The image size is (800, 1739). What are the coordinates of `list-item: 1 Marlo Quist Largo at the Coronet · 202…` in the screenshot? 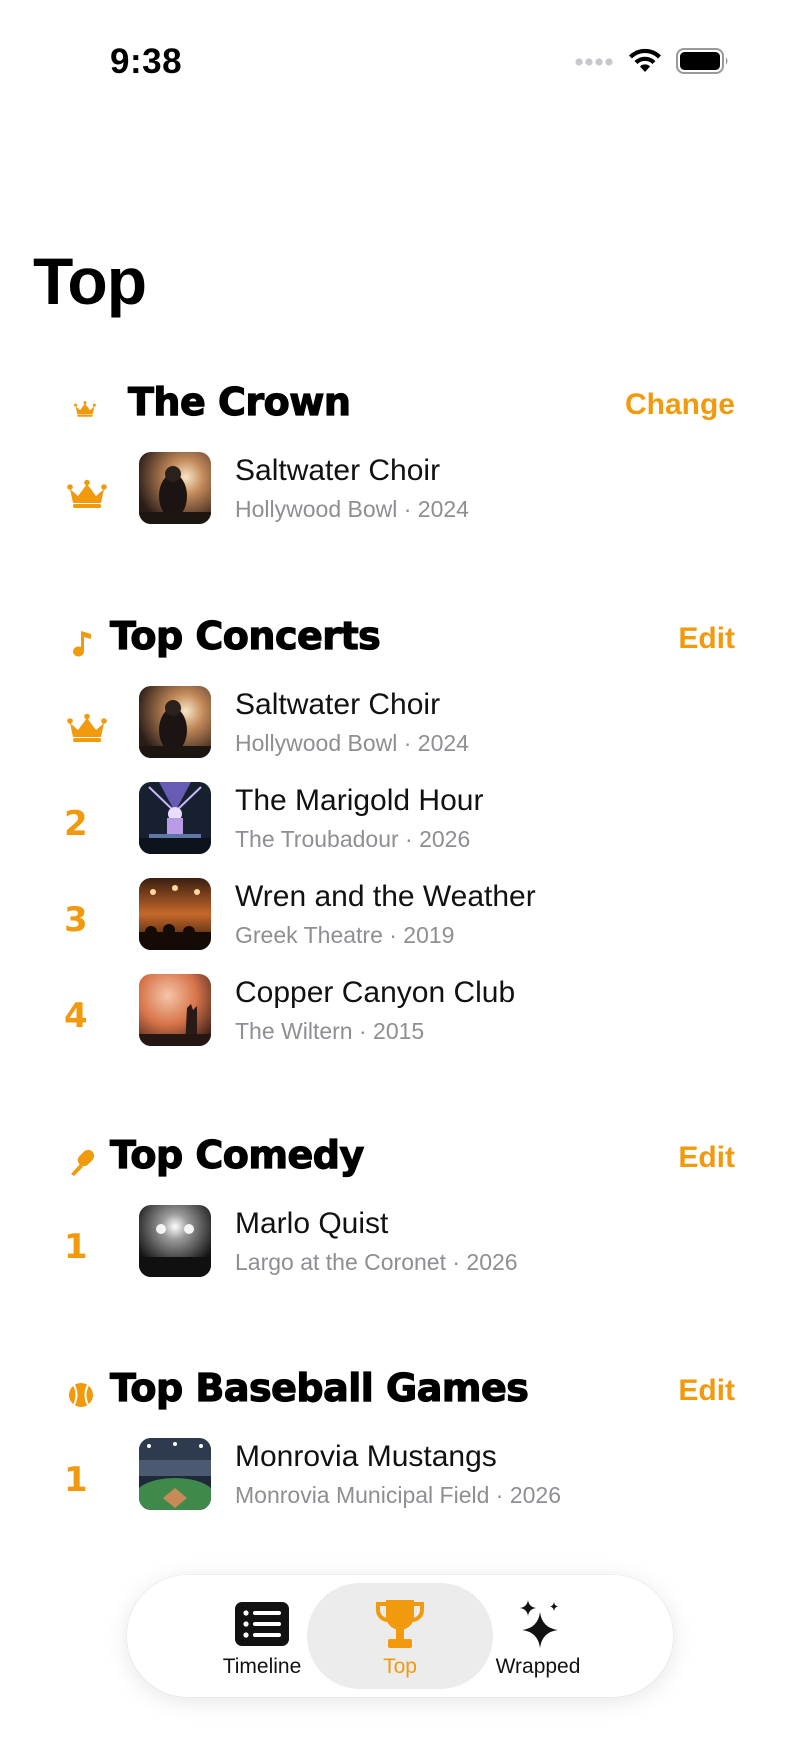 It's located at (400, 1253).